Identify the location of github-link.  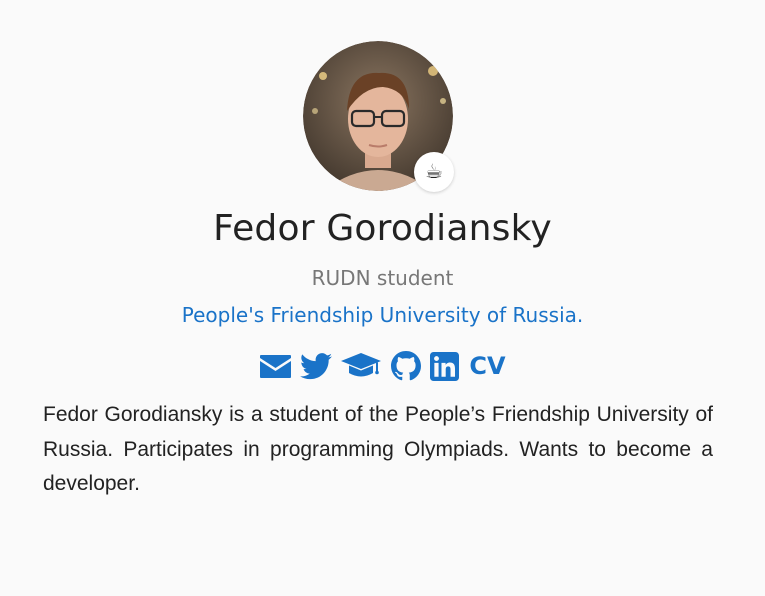
(406, 366).